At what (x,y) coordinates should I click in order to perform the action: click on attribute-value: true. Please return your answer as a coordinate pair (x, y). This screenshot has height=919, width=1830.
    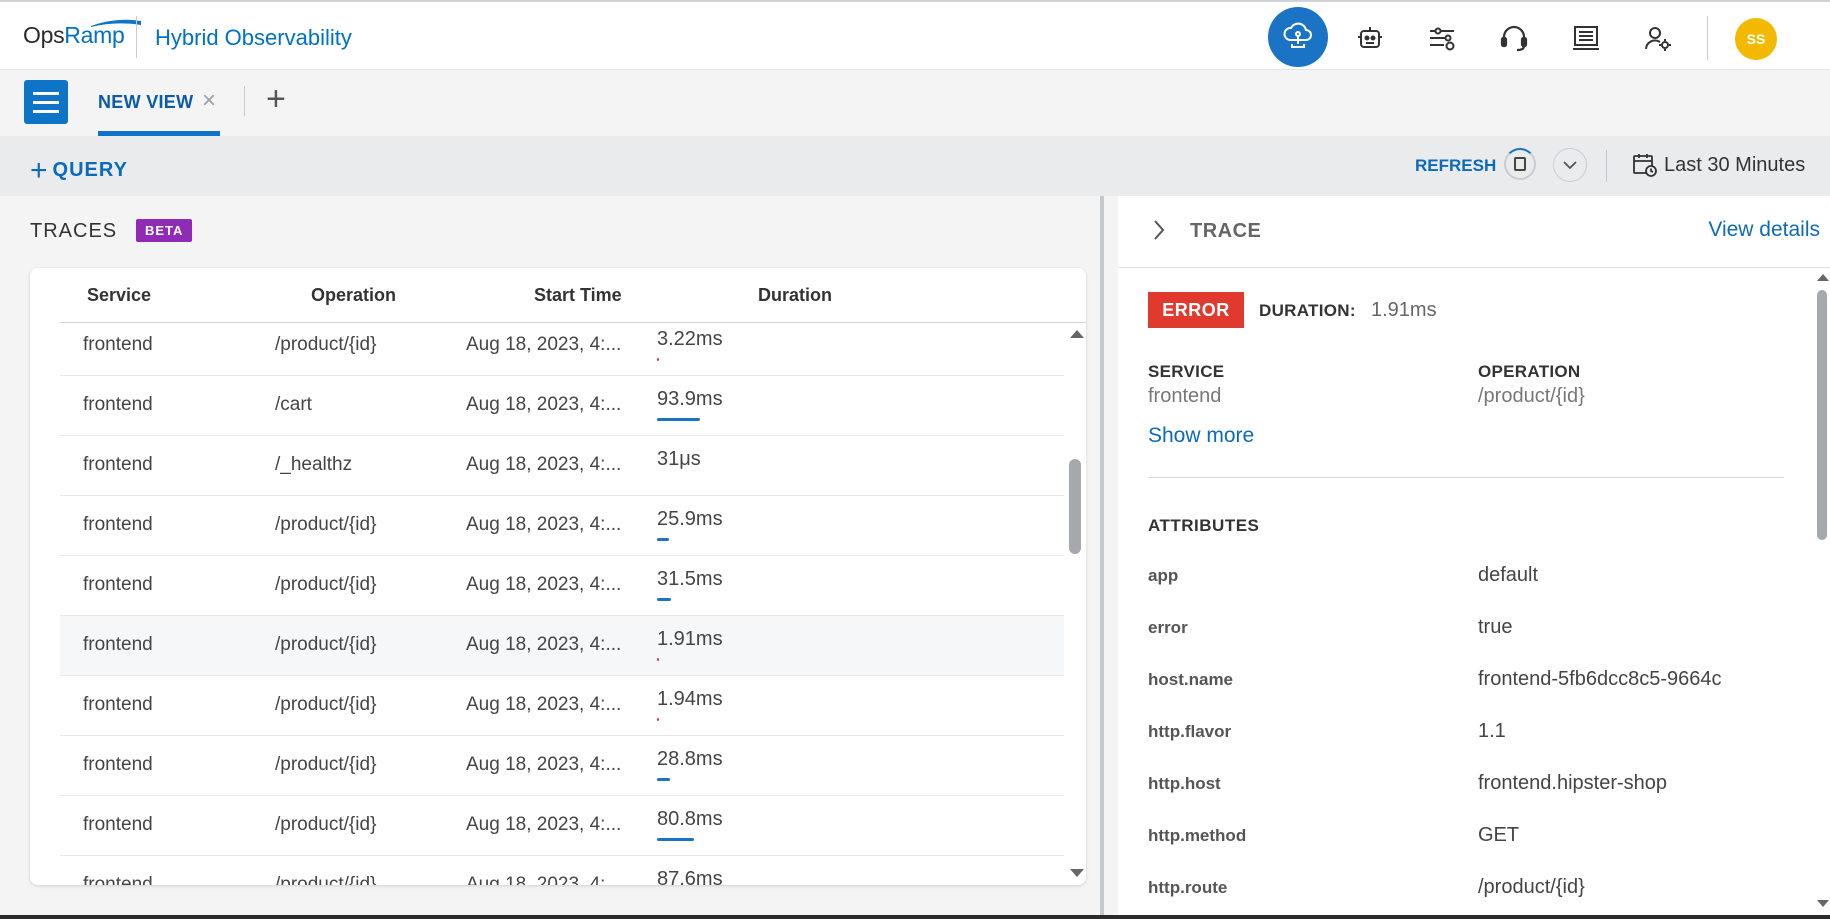
    Looking at the image, I should click on (1495, 627).